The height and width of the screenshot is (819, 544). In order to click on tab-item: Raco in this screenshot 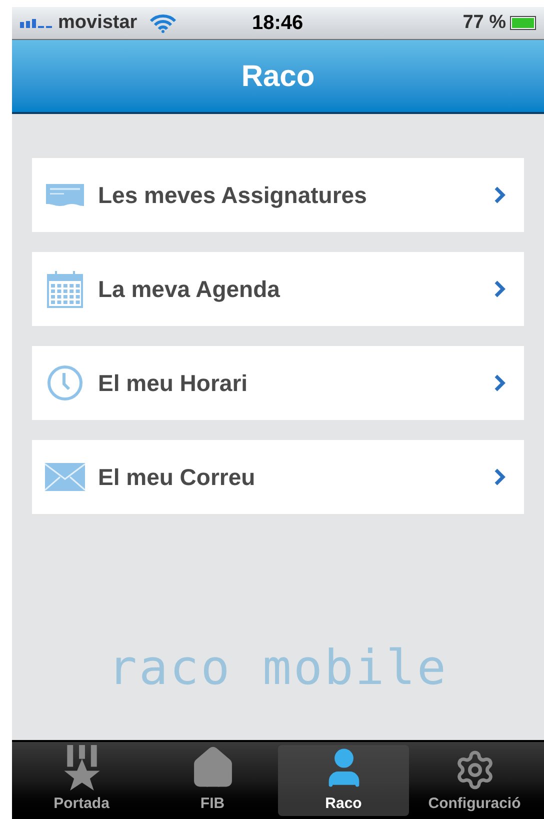, I will do `click(343, 780)`.